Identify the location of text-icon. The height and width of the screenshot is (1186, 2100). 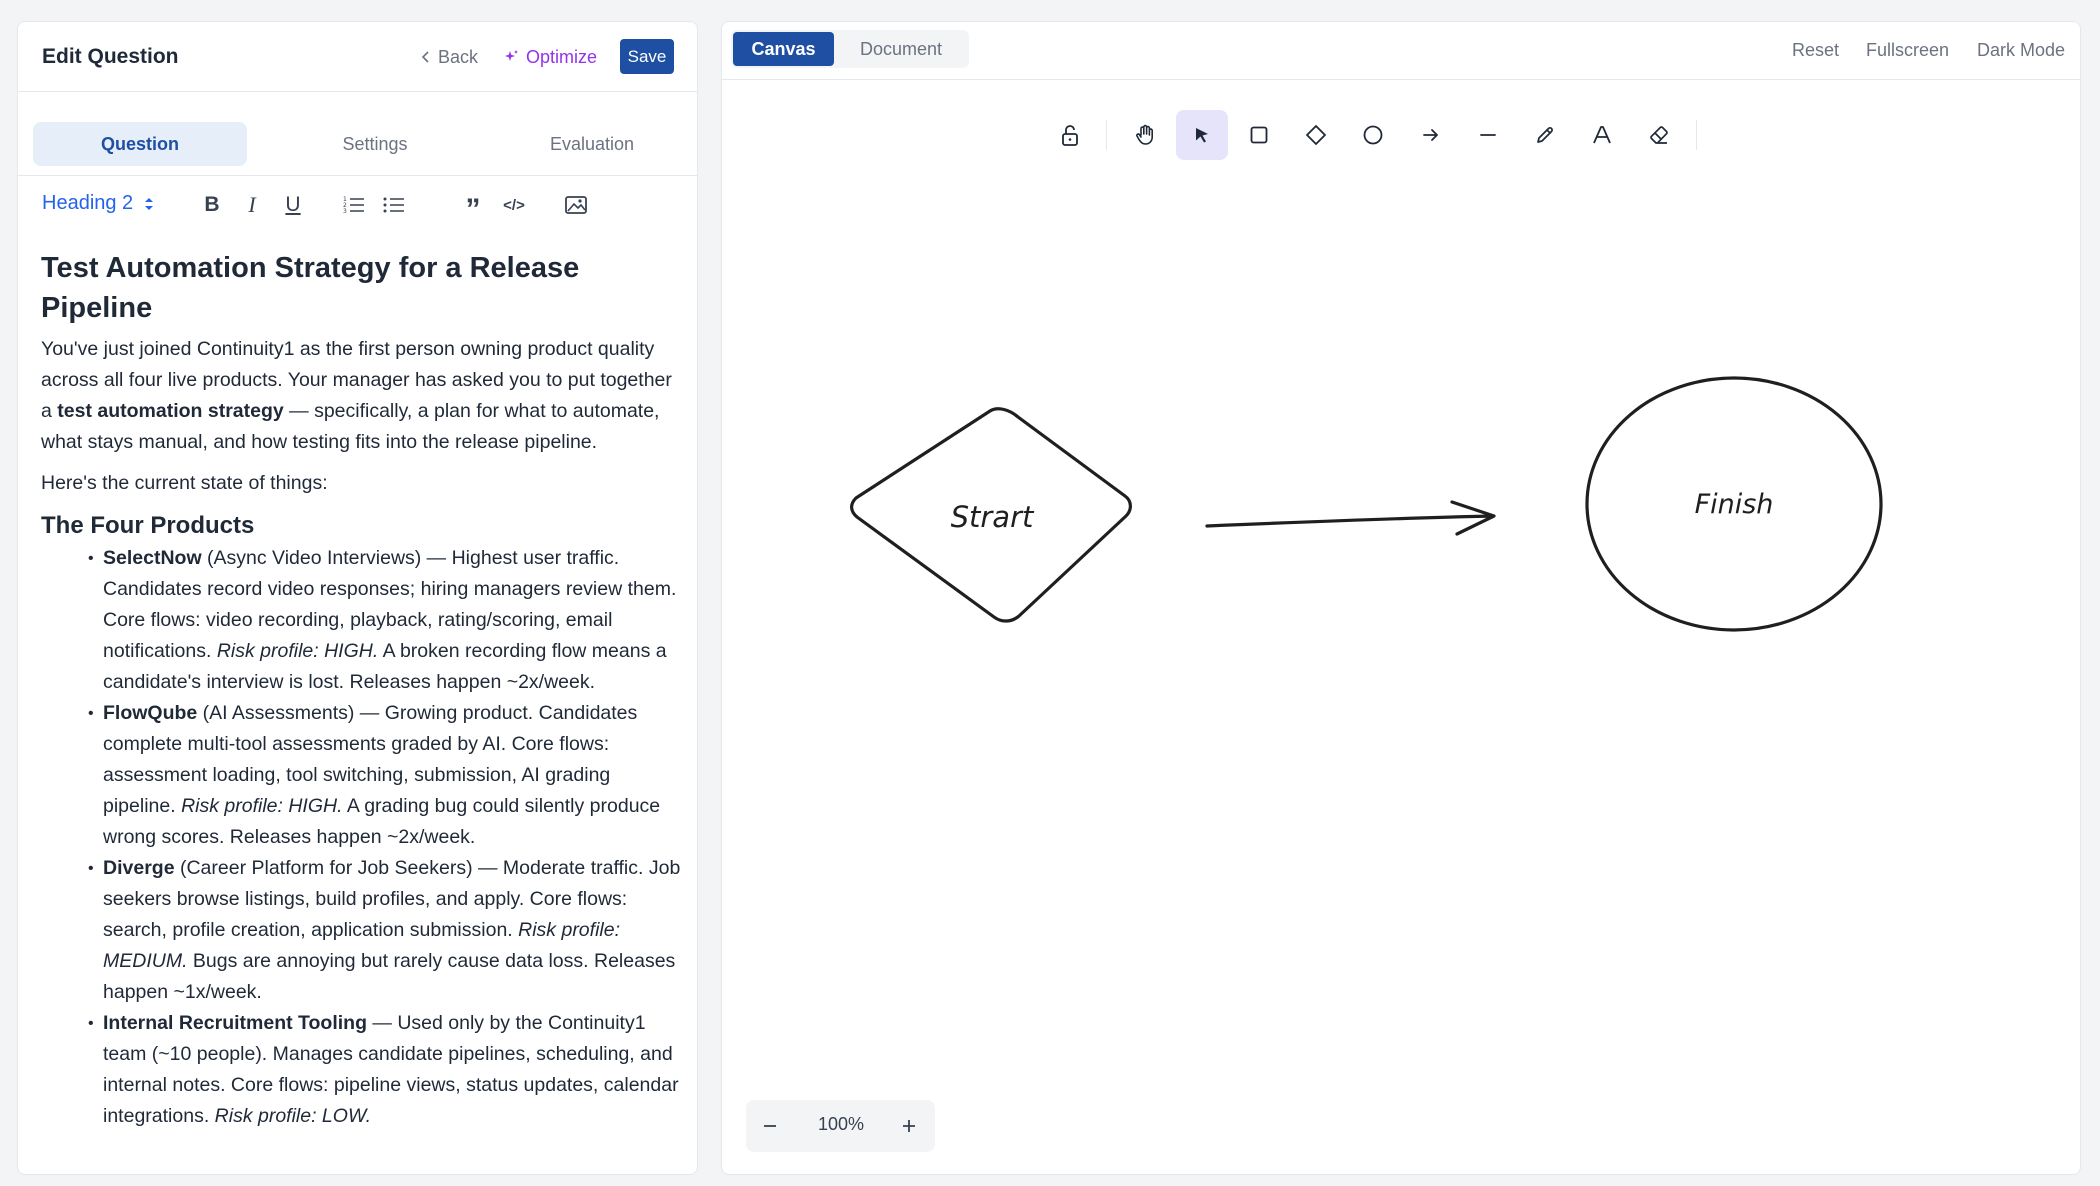
(1602, 135).